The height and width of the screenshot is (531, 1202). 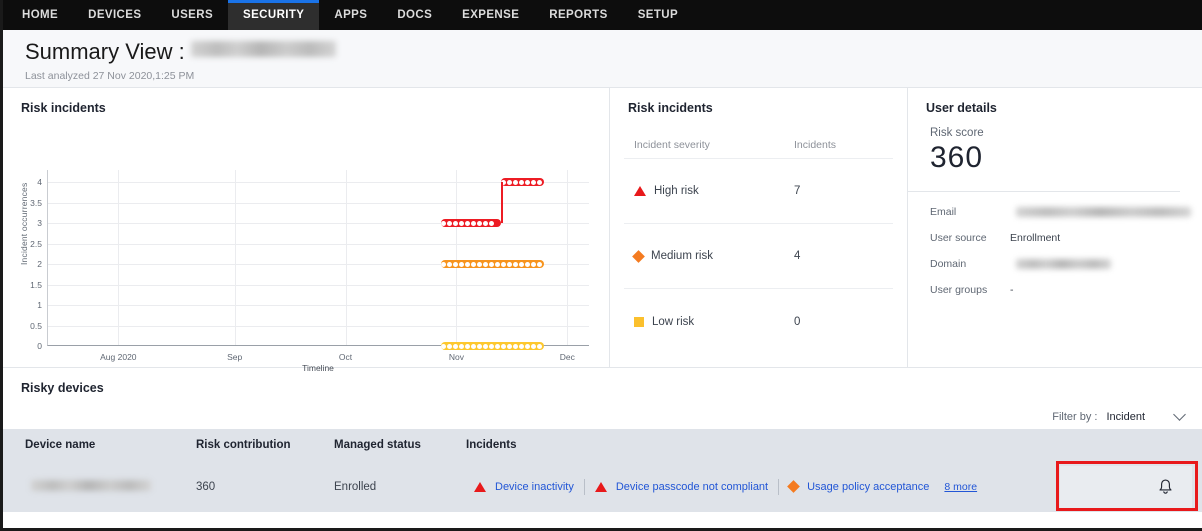 What do you see at coordinates (36, 325) in the screenshot?
I see `chart-y-tick-label: 0.5` at bounding box center [36, 325].